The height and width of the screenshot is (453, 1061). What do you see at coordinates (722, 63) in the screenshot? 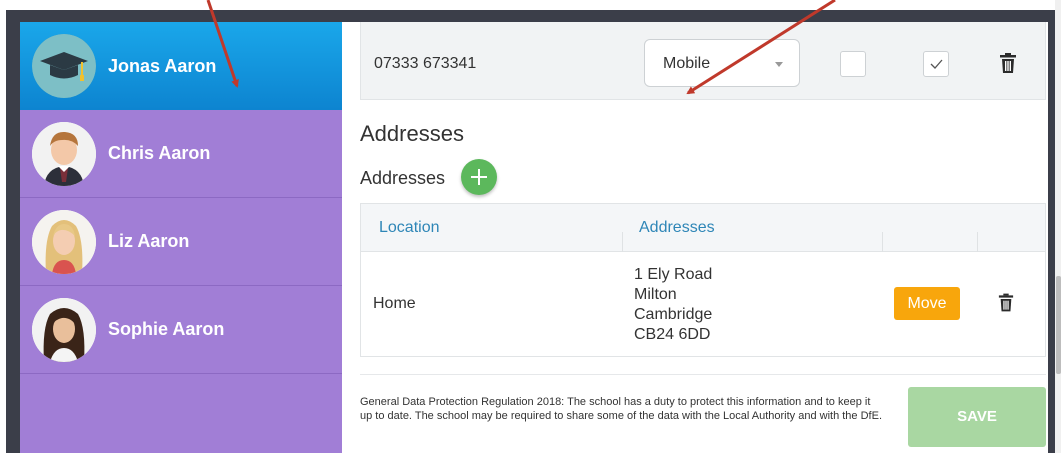
I see `phone-type-select: Mobile` at bounding box center [722, 63].